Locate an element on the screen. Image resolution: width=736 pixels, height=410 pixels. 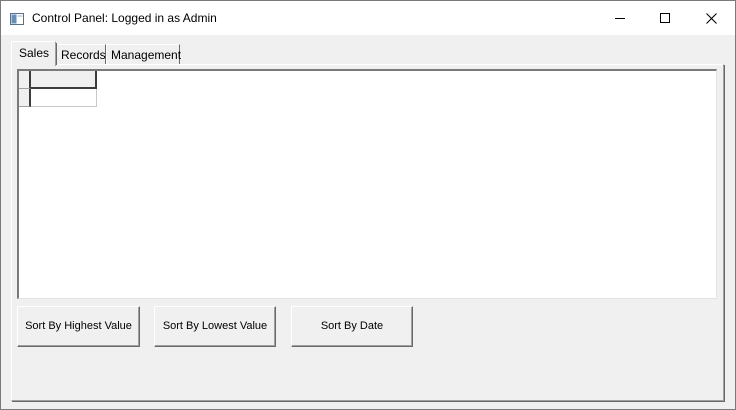
maximize-button is located at coordinates (665, 18).